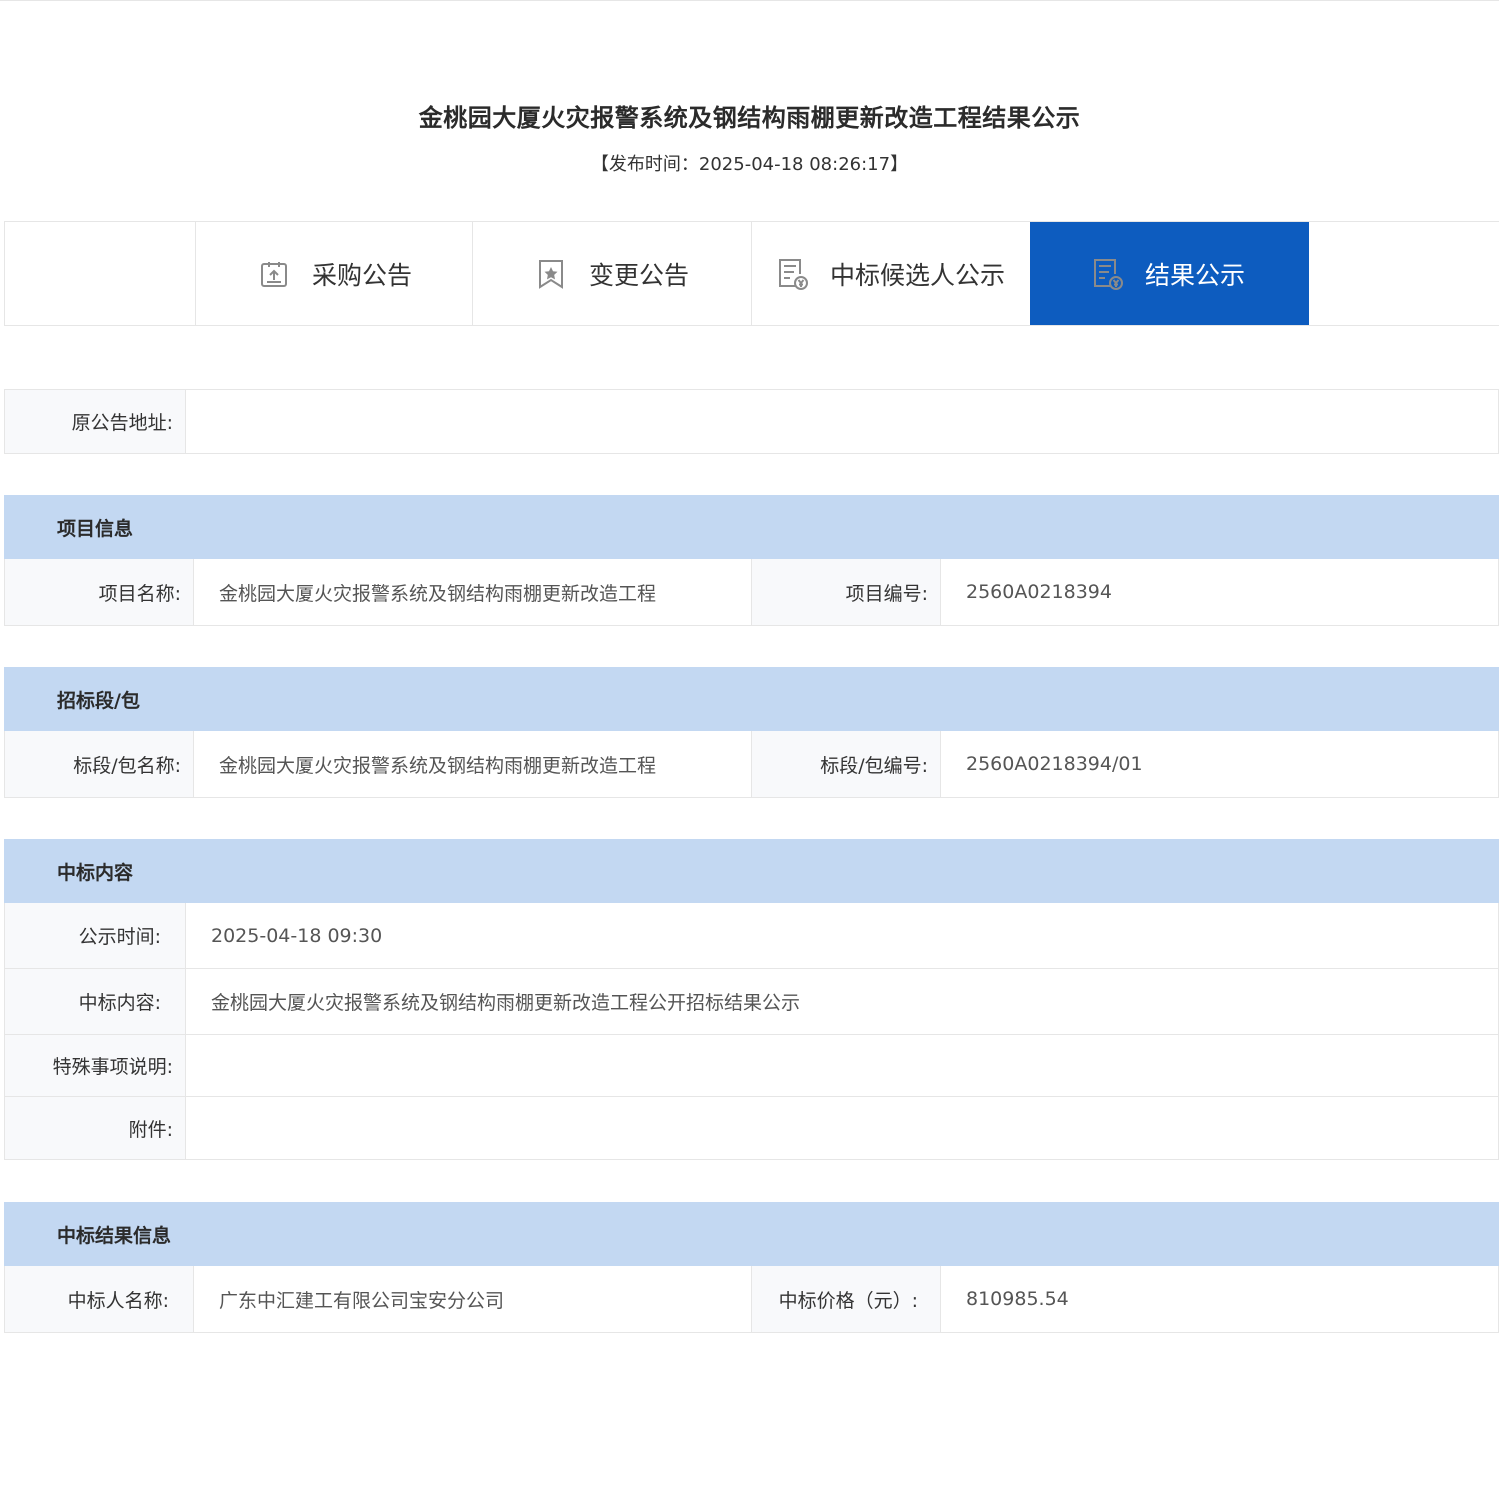  I want to click on tab-change-notice: 变更公告, so click(611, 273).